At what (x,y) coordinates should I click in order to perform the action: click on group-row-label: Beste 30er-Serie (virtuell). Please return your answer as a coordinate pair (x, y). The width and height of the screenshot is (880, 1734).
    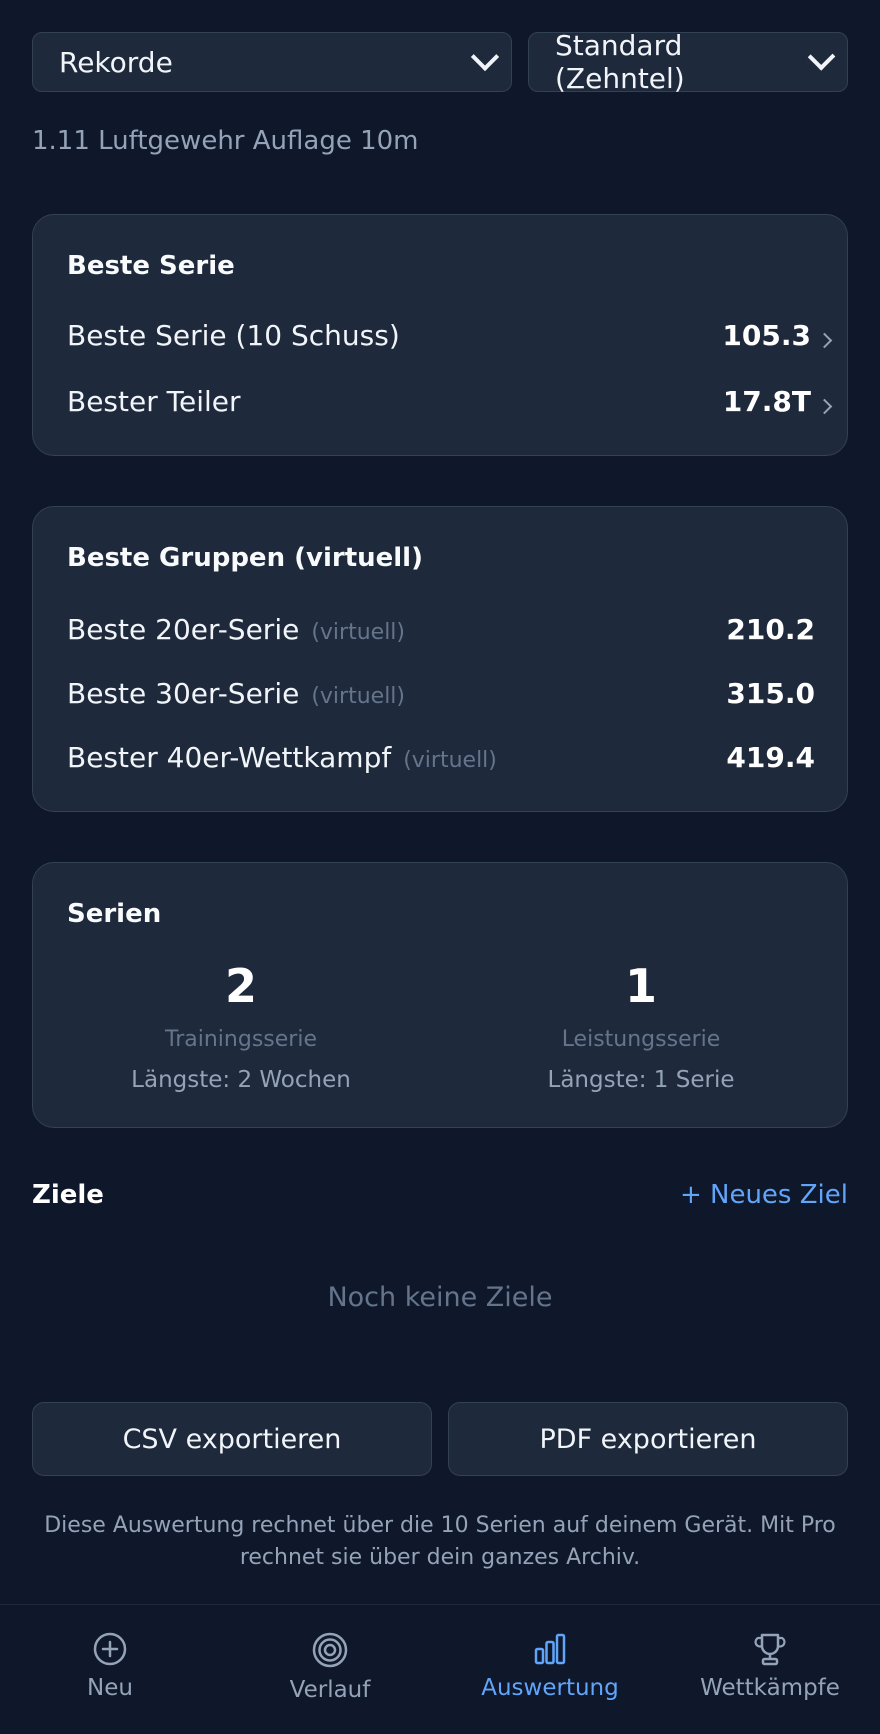
    Looking at the image, I should click on (236, 693).